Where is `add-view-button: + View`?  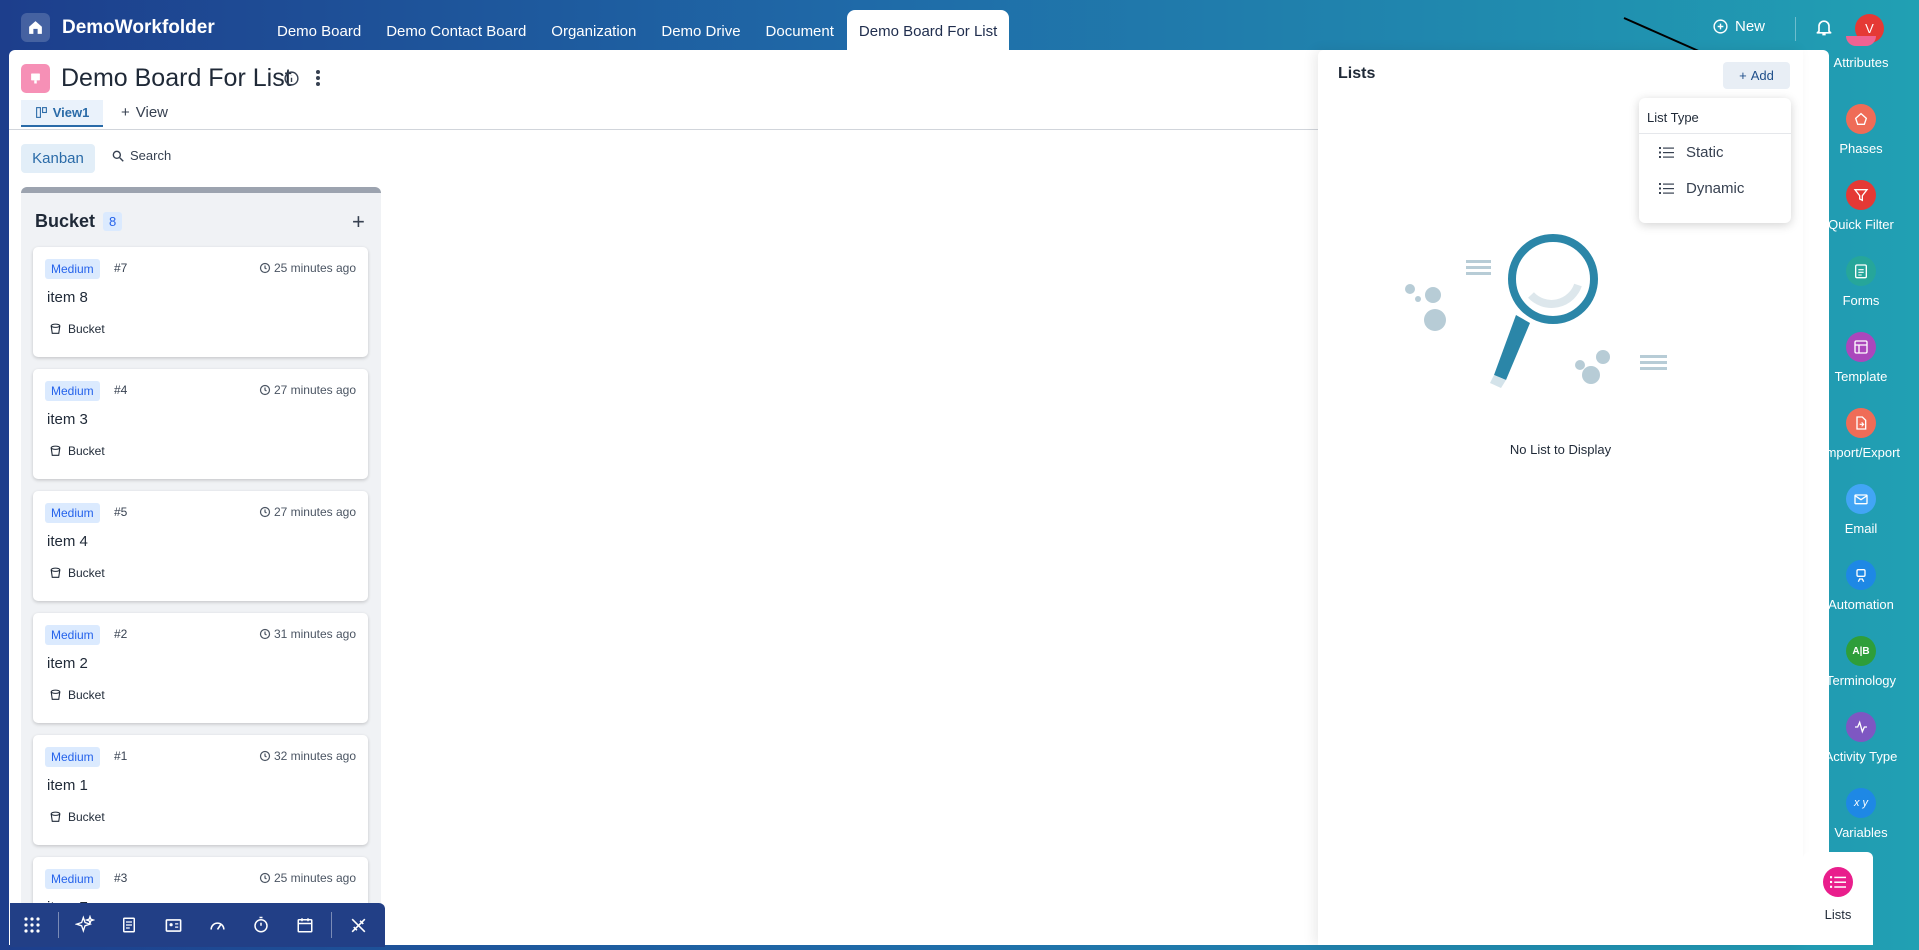 add-view-button: + View is located at coordinates (144, 112).